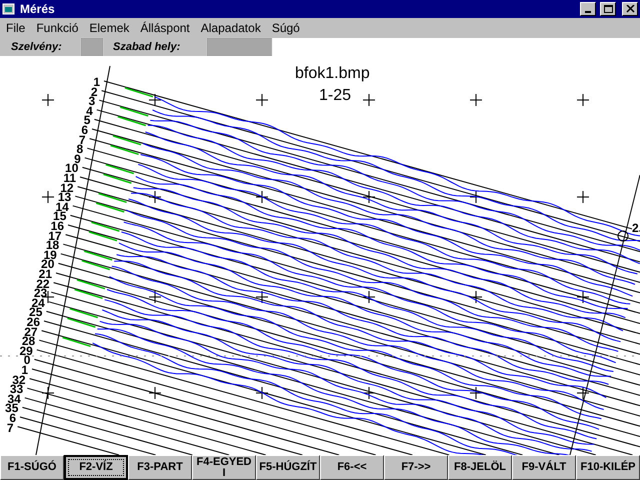 This screenshot has width=640, height=480. What do you see at coordinates (335, 96) in the screenshot?
I see `range-label: 1-25` at bounding box center [335, 96].